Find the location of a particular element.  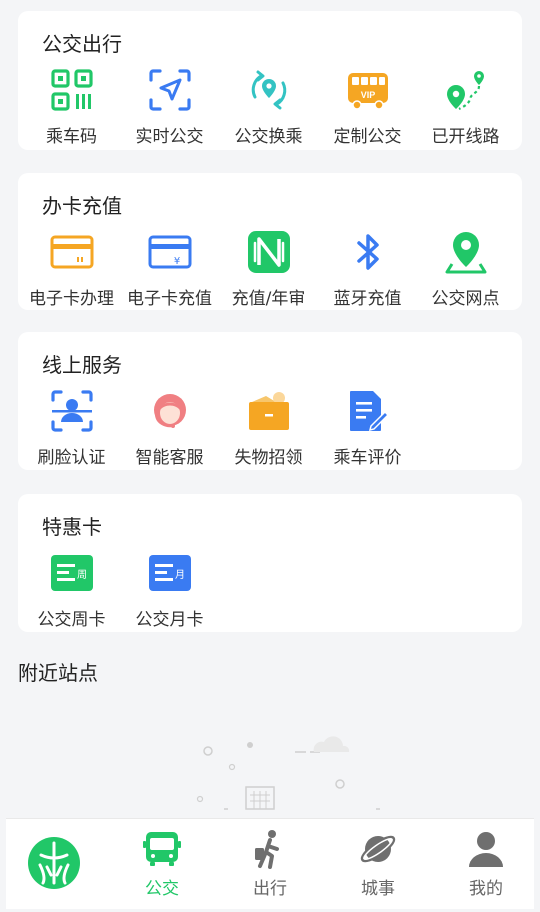

tab-label: 城事 is located at coordinates (378, 889).